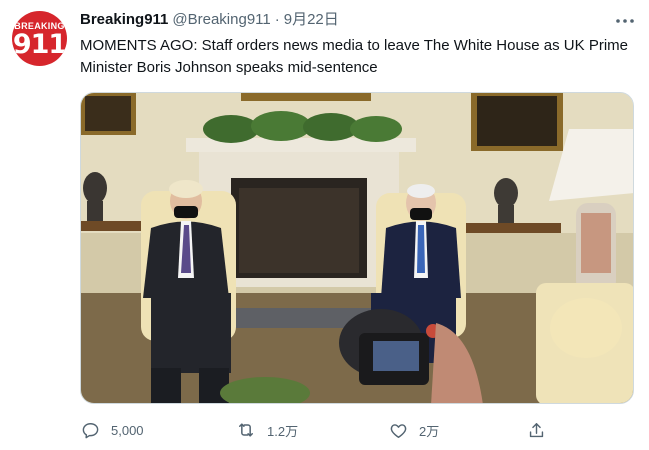  I want to click on tweet-actions: 5,000 1.2万 2万, so click(320, 430).